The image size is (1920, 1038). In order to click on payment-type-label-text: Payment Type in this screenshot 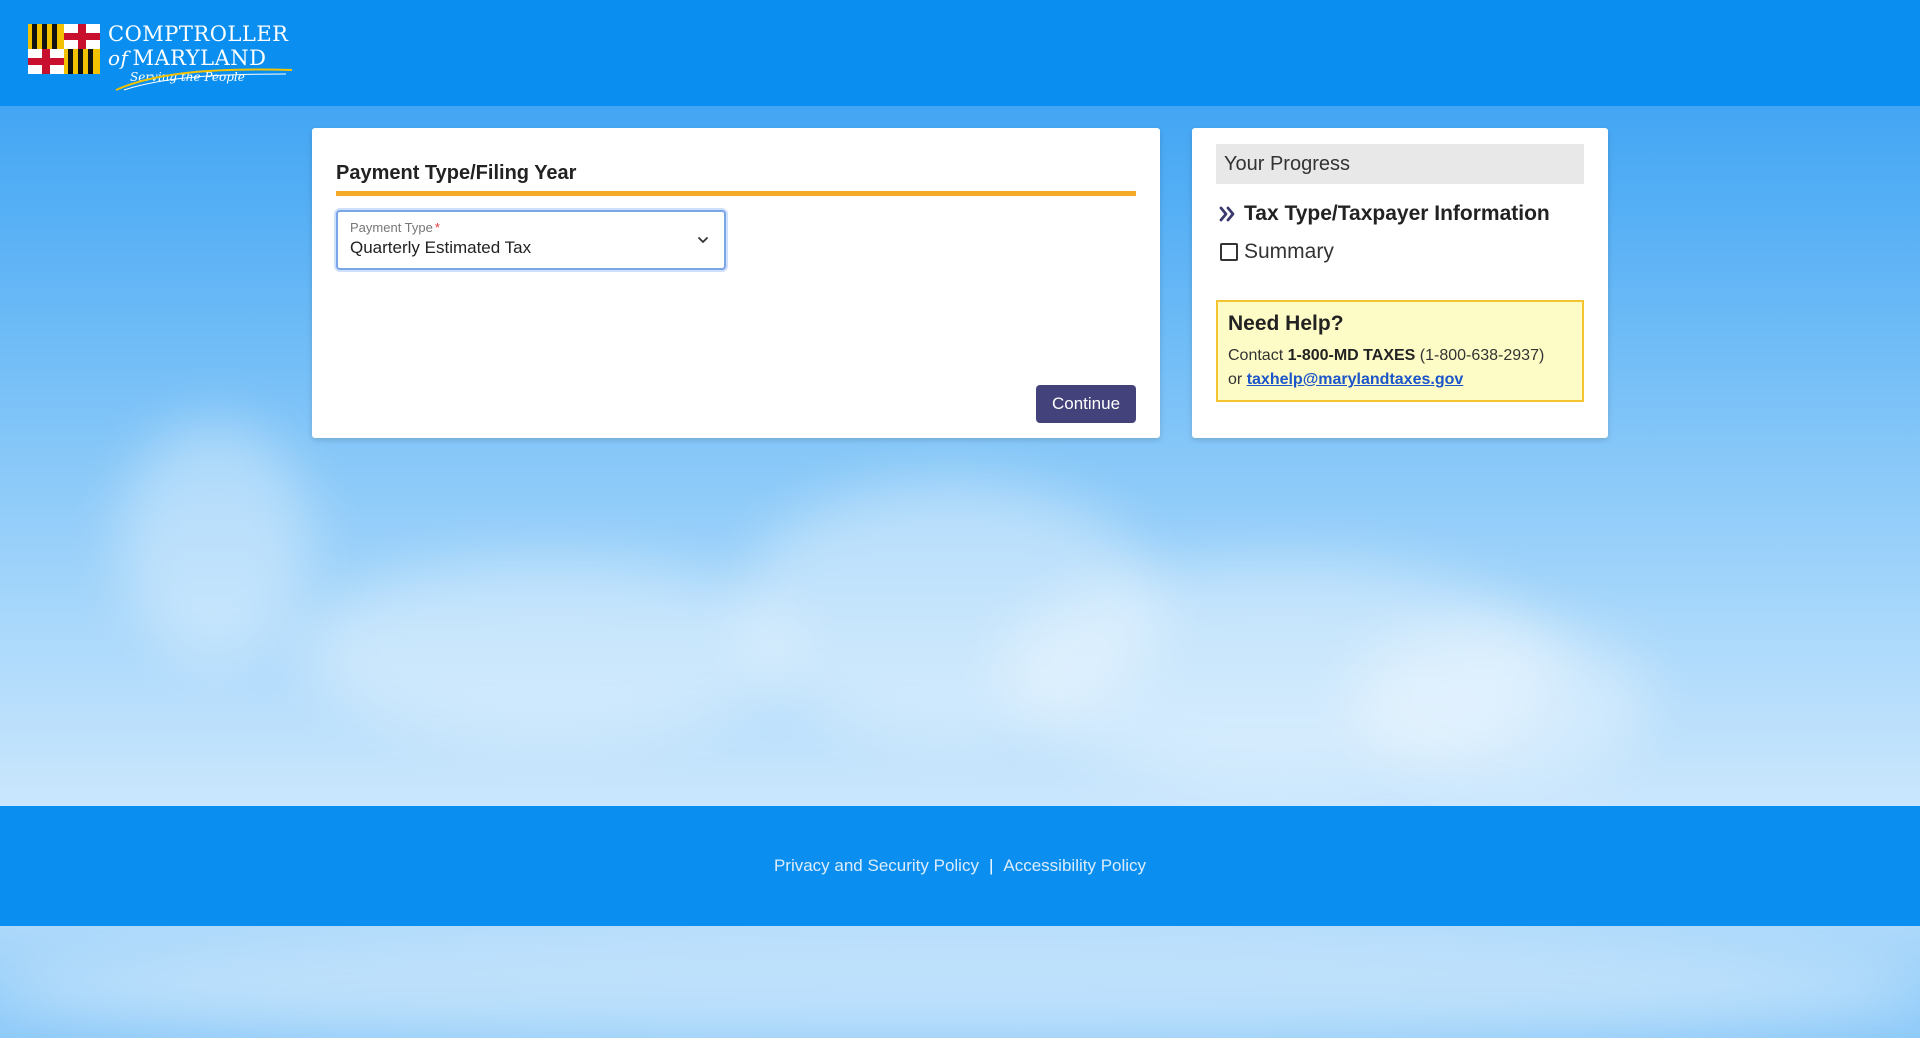, I will do `click(391, 227)`.